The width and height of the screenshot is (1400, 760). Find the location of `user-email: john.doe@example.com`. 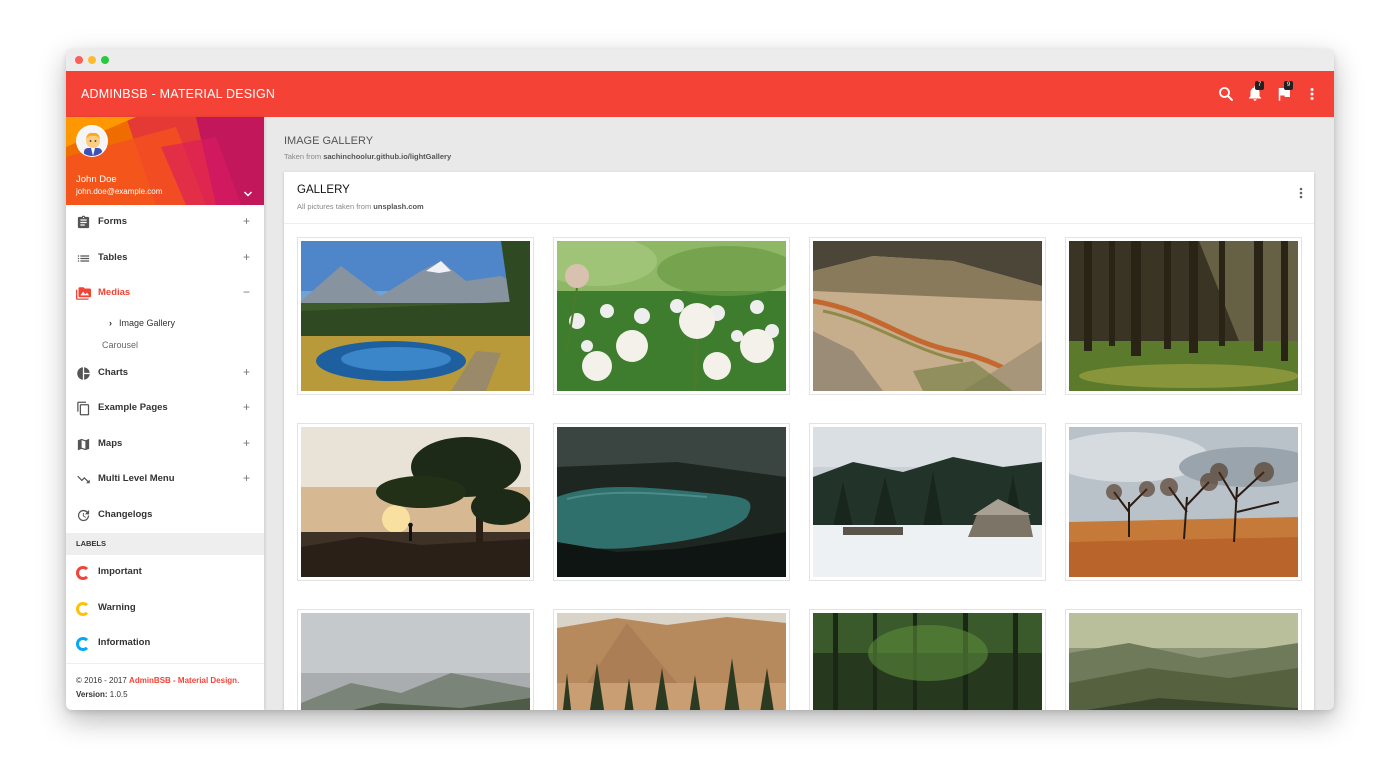

user-email: john.doe@example.com is located at coordinates (119, 191).